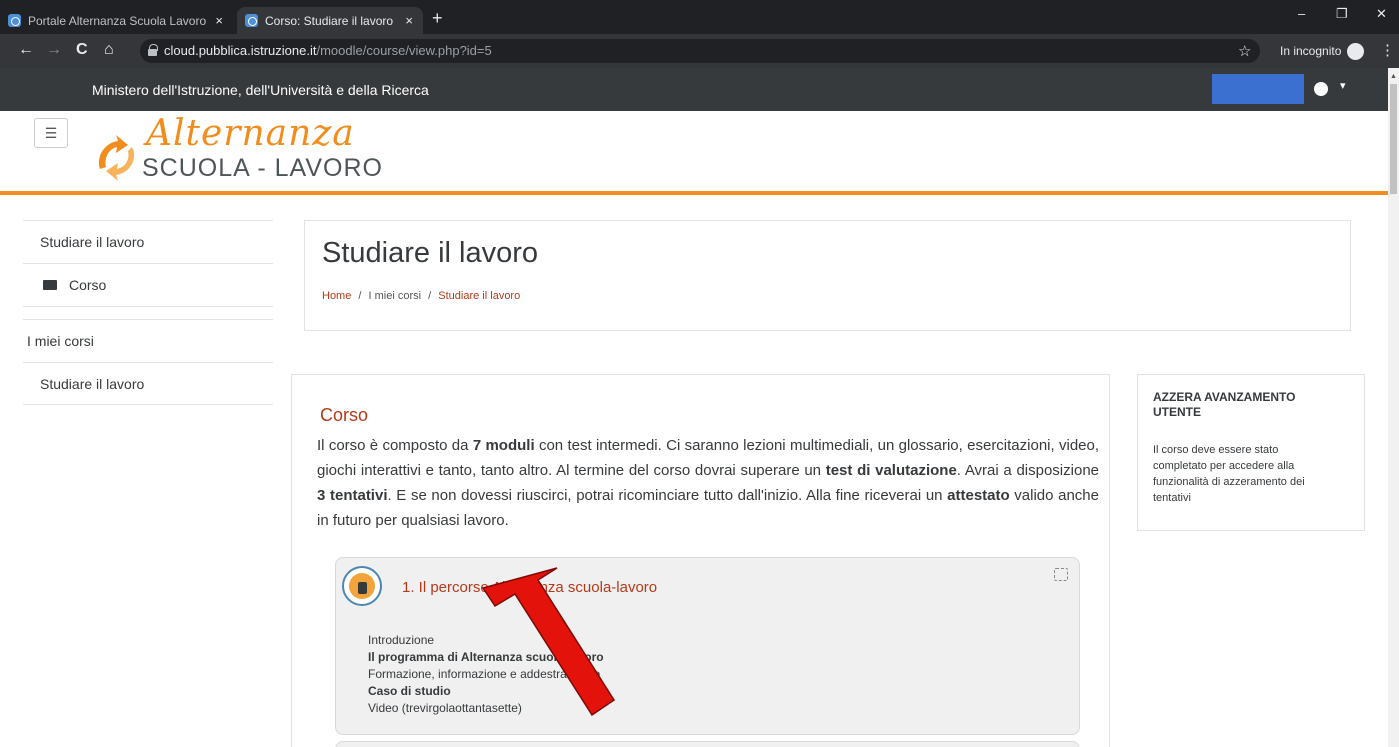  I want to click on module-icon, so click(362, 586).